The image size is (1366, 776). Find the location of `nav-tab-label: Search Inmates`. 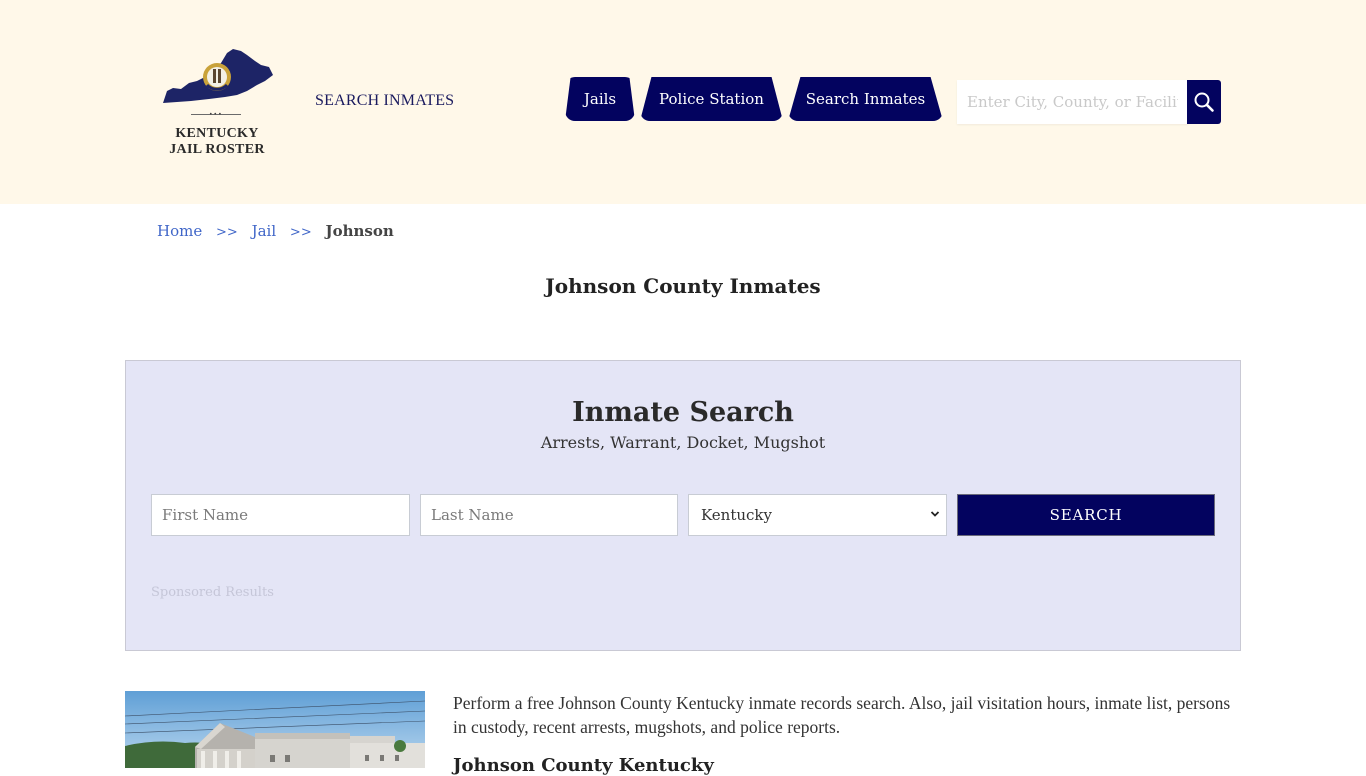

nav-tab-label: Search Inmates is located at coordinates (865, 99).